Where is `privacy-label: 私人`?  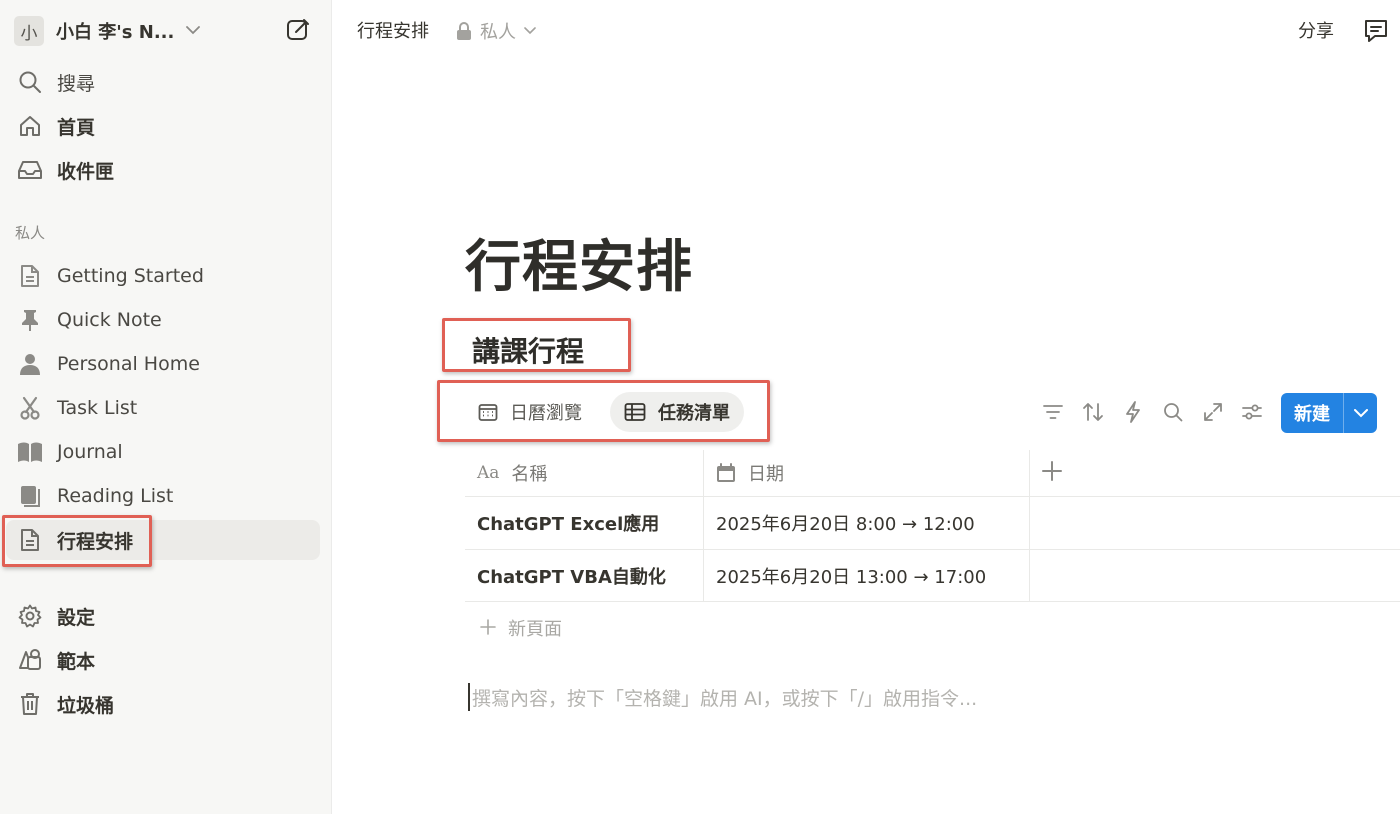 privacy-label: 私人 is located at coordinates (498, 32).